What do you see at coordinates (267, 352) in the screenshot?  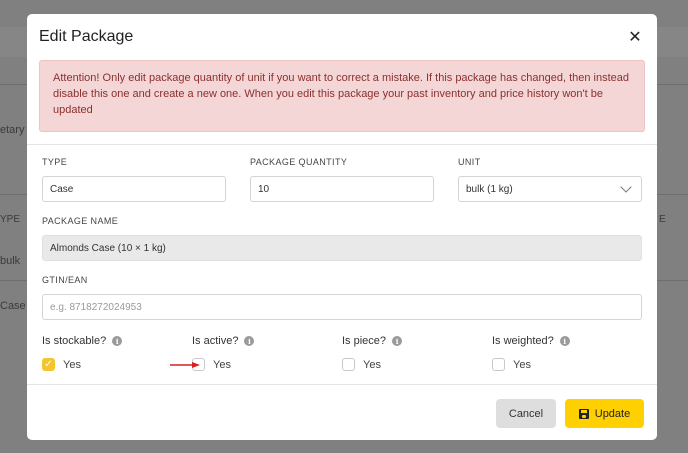 I see `active-group: Is active? i Yes` at bounding box center [267, 352].